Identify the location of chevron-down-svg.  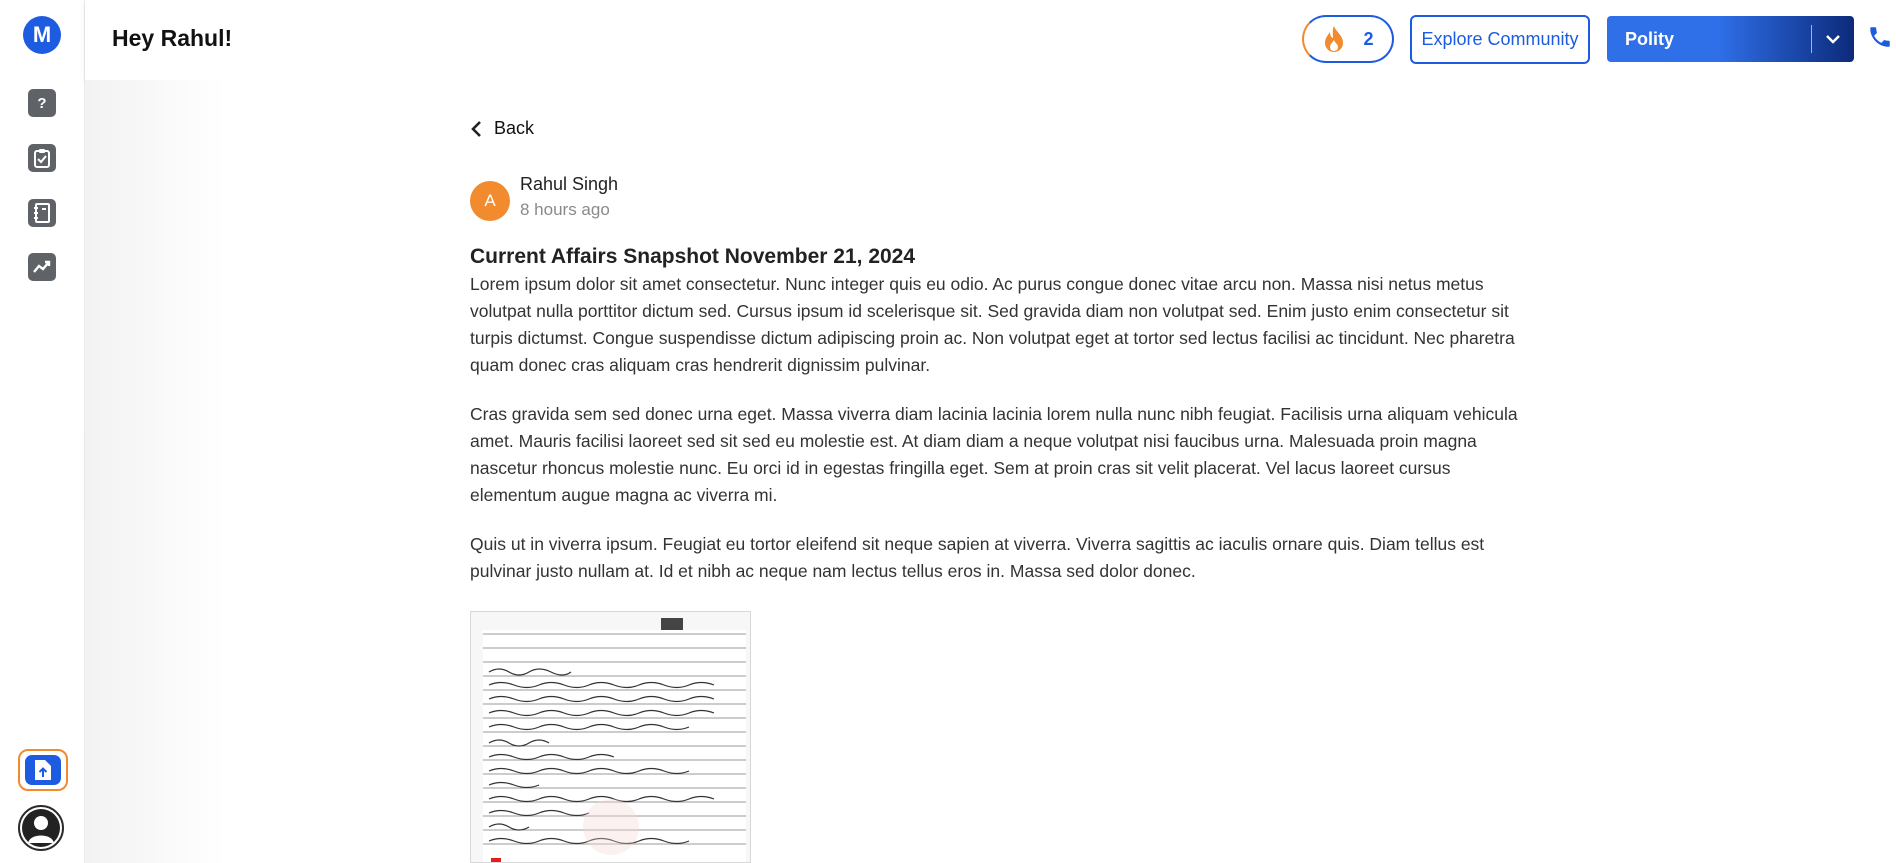
(1833, 39).